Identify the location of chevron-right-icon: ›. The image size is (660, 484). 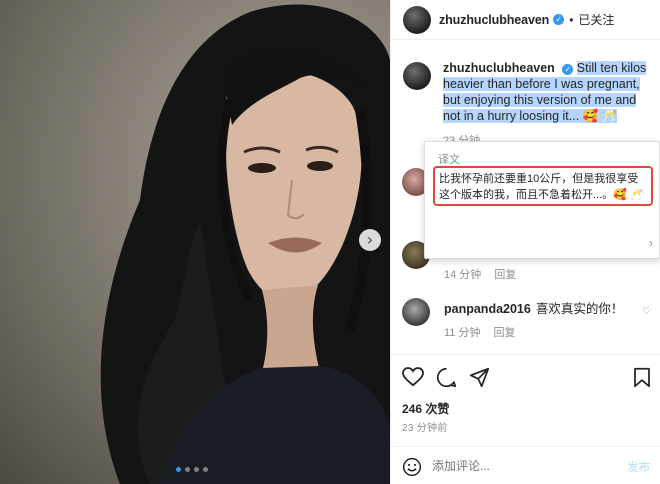
(651, 243).